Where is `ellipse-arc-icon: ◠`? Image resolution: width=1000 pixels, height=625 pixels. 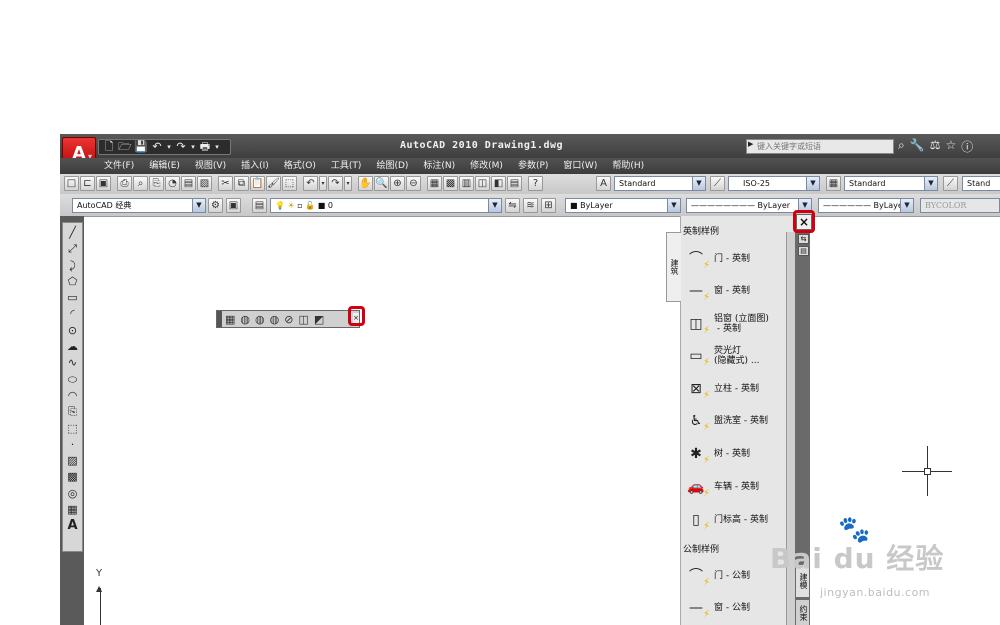
ellipse-arc-icon: ◠ is located at coordinates (73, 396).